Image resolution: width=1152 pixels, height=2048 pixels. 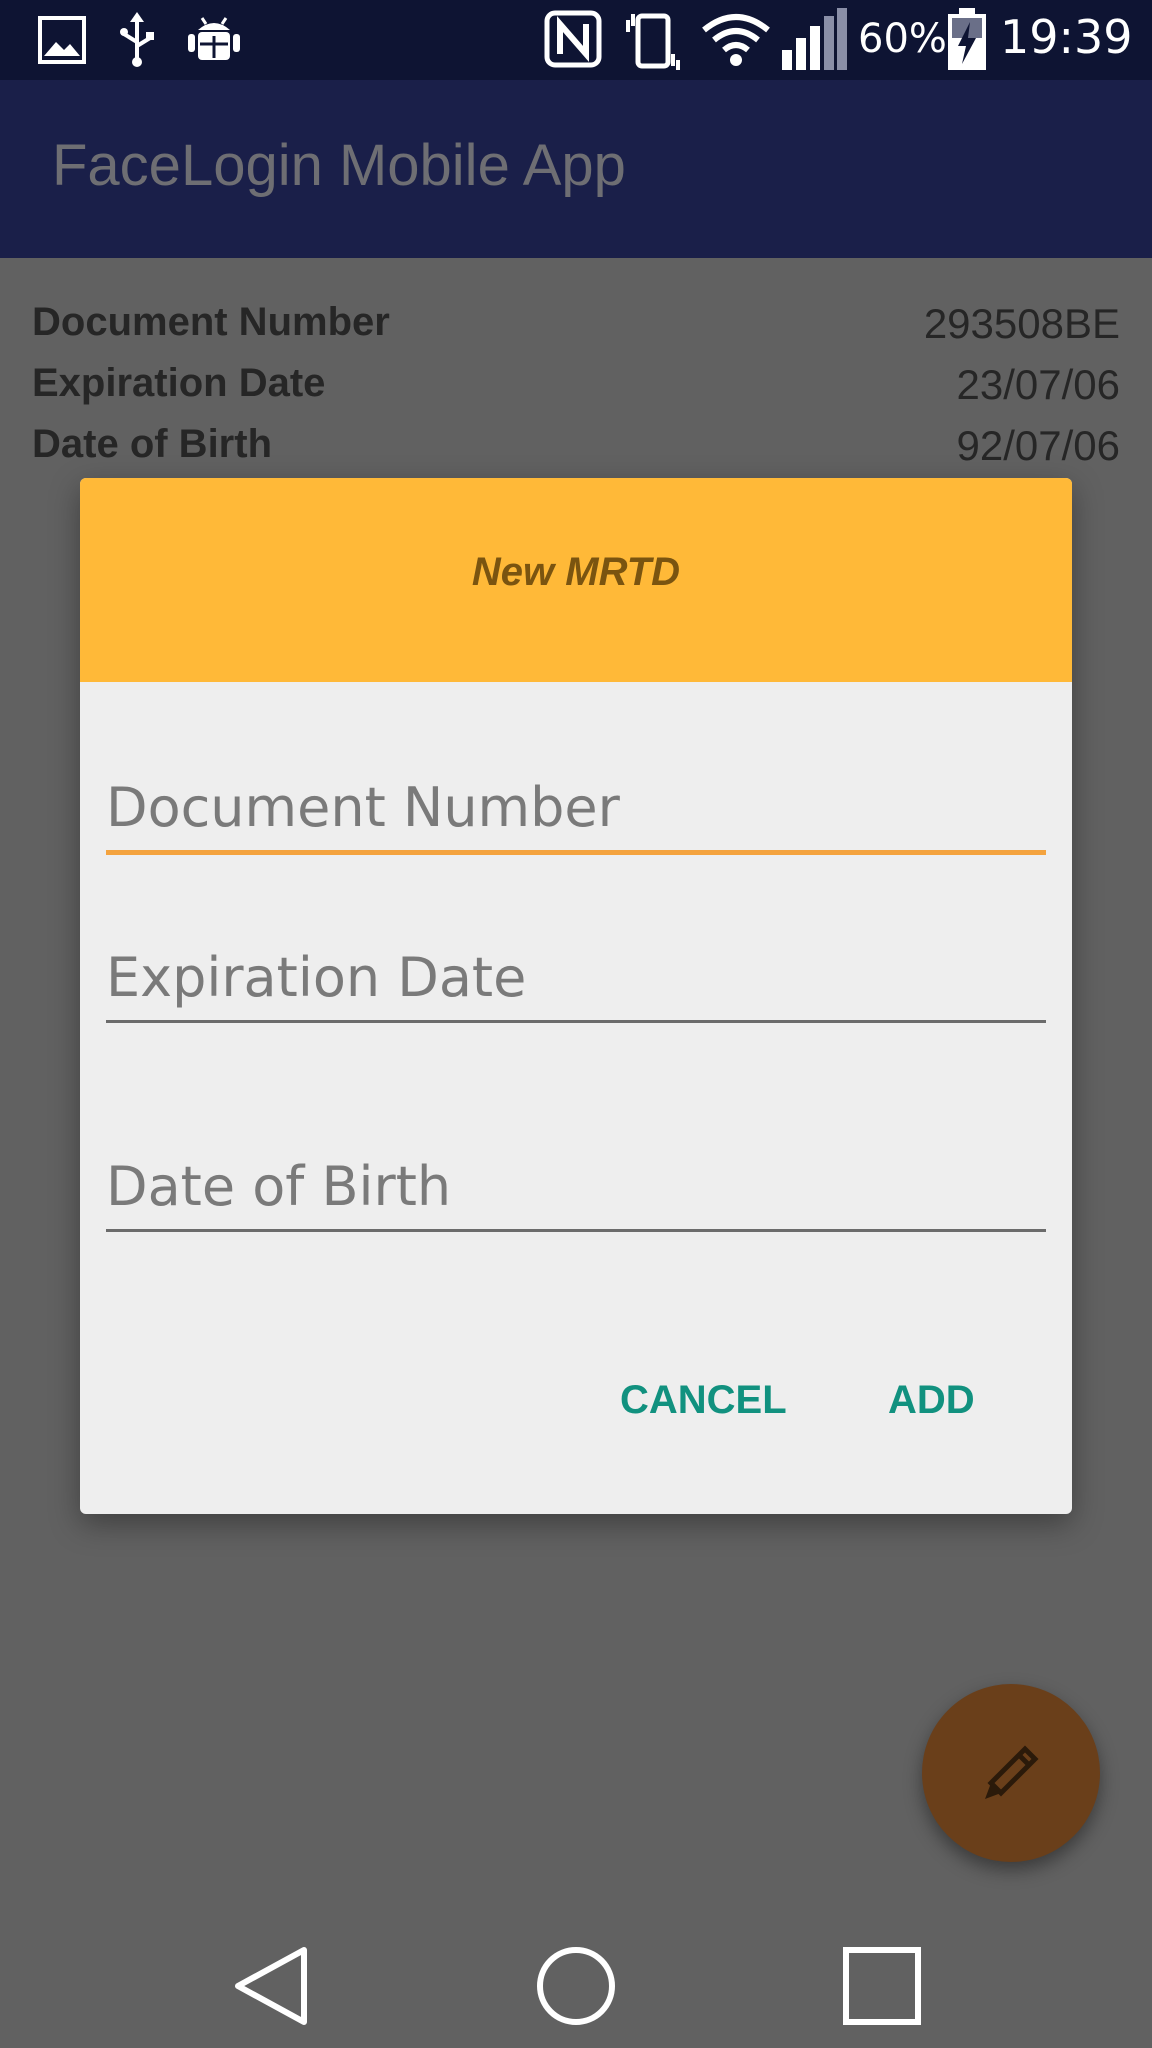 I want to click on edit-fab-button, so click(x=1011, y=1773).